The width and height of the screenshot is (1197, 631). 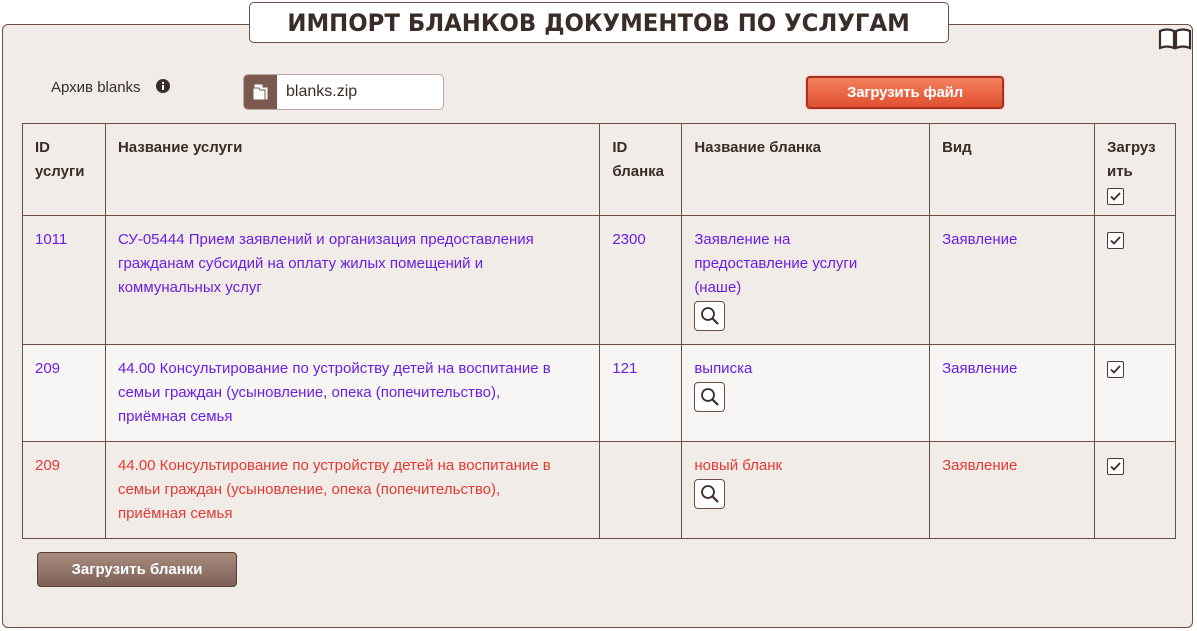 I want to click on file-name: blanks.zip, so click(x=322, y=91).